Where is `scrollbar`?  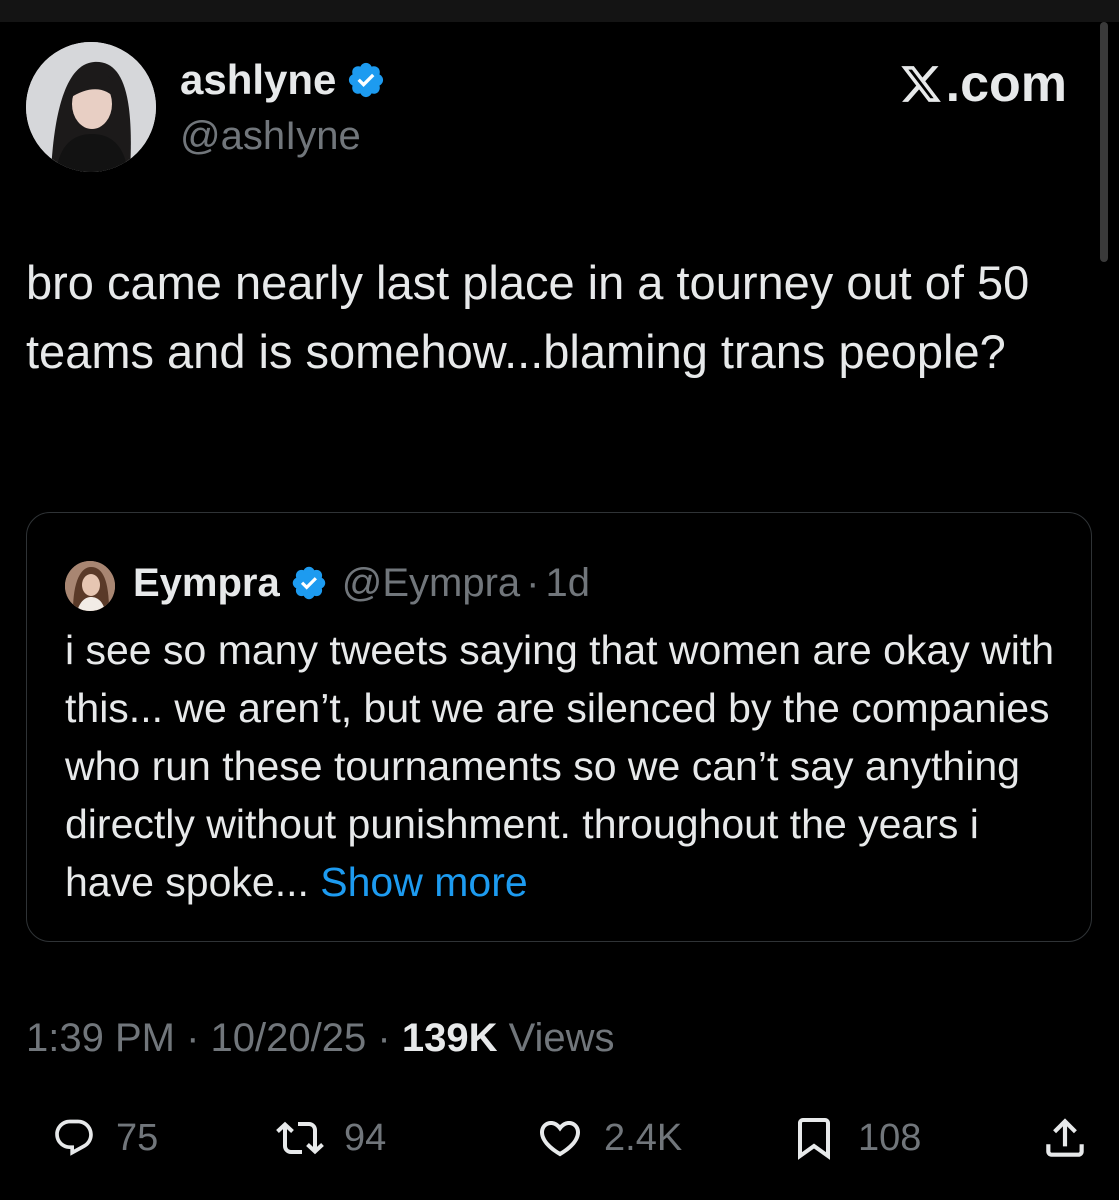
scrollbar is located at coordinates (1104, 142).